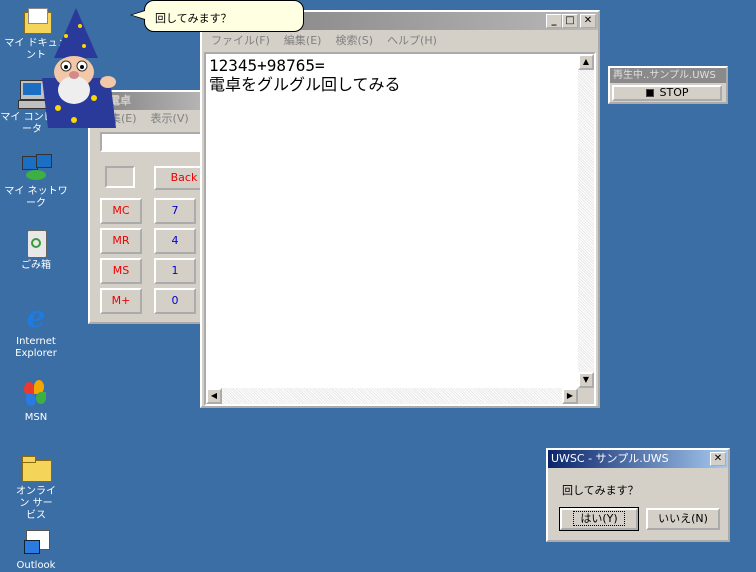 The height and width of the screenshot is (572, 756). Describe the element at coordinates (354, 40) in the screenshot. I see `menu-search: 検索(S)` at that location.